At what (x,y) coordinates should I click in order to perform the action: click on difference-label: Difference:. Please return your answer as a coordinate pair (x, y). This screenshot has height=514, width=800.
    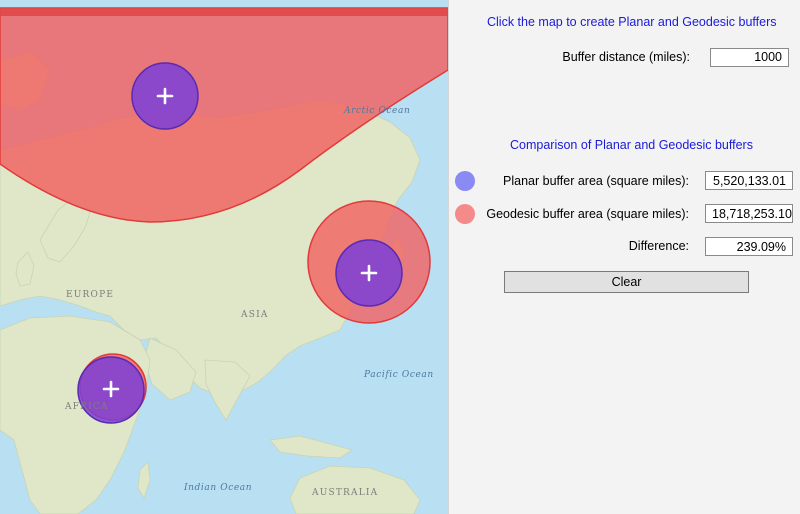
    Looking at the image, I should click on (658, 246).